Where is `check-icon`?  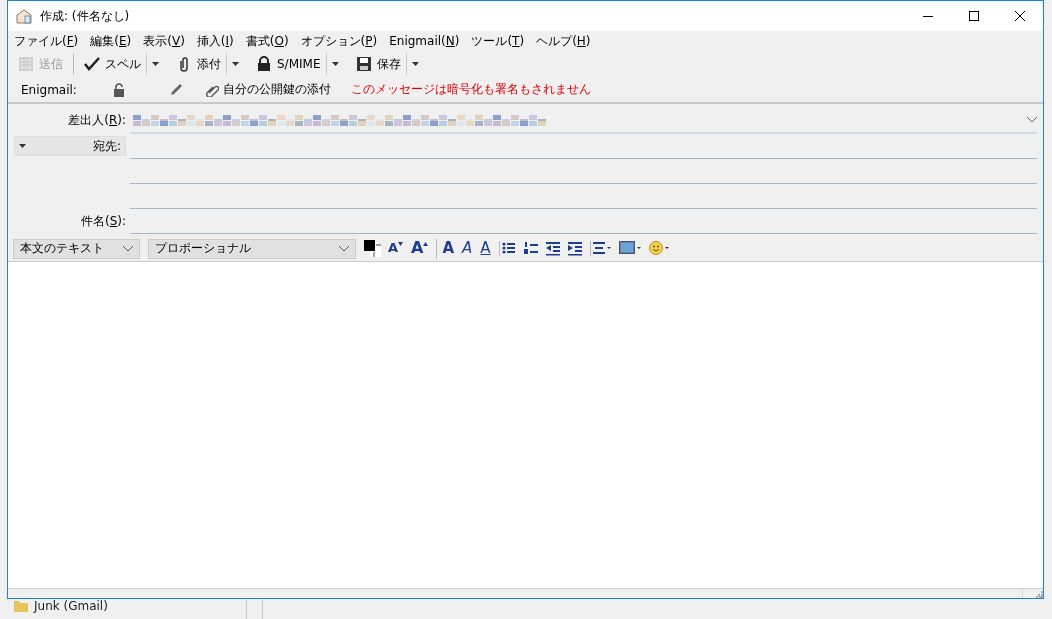
check-icon is located at coordinates (92, 64).